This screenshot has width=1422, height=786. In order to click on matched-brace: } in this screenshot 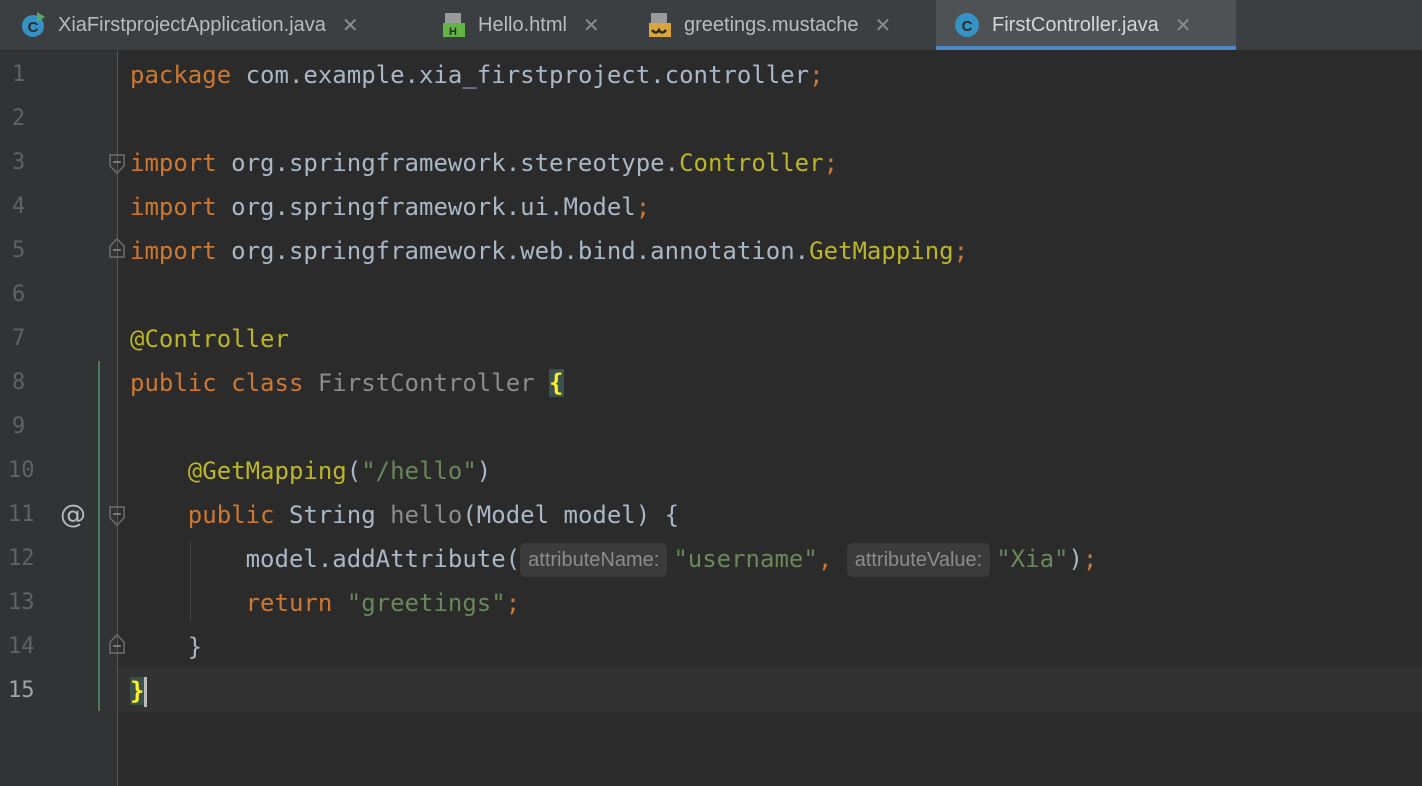, I will do `click(137, 691)`.